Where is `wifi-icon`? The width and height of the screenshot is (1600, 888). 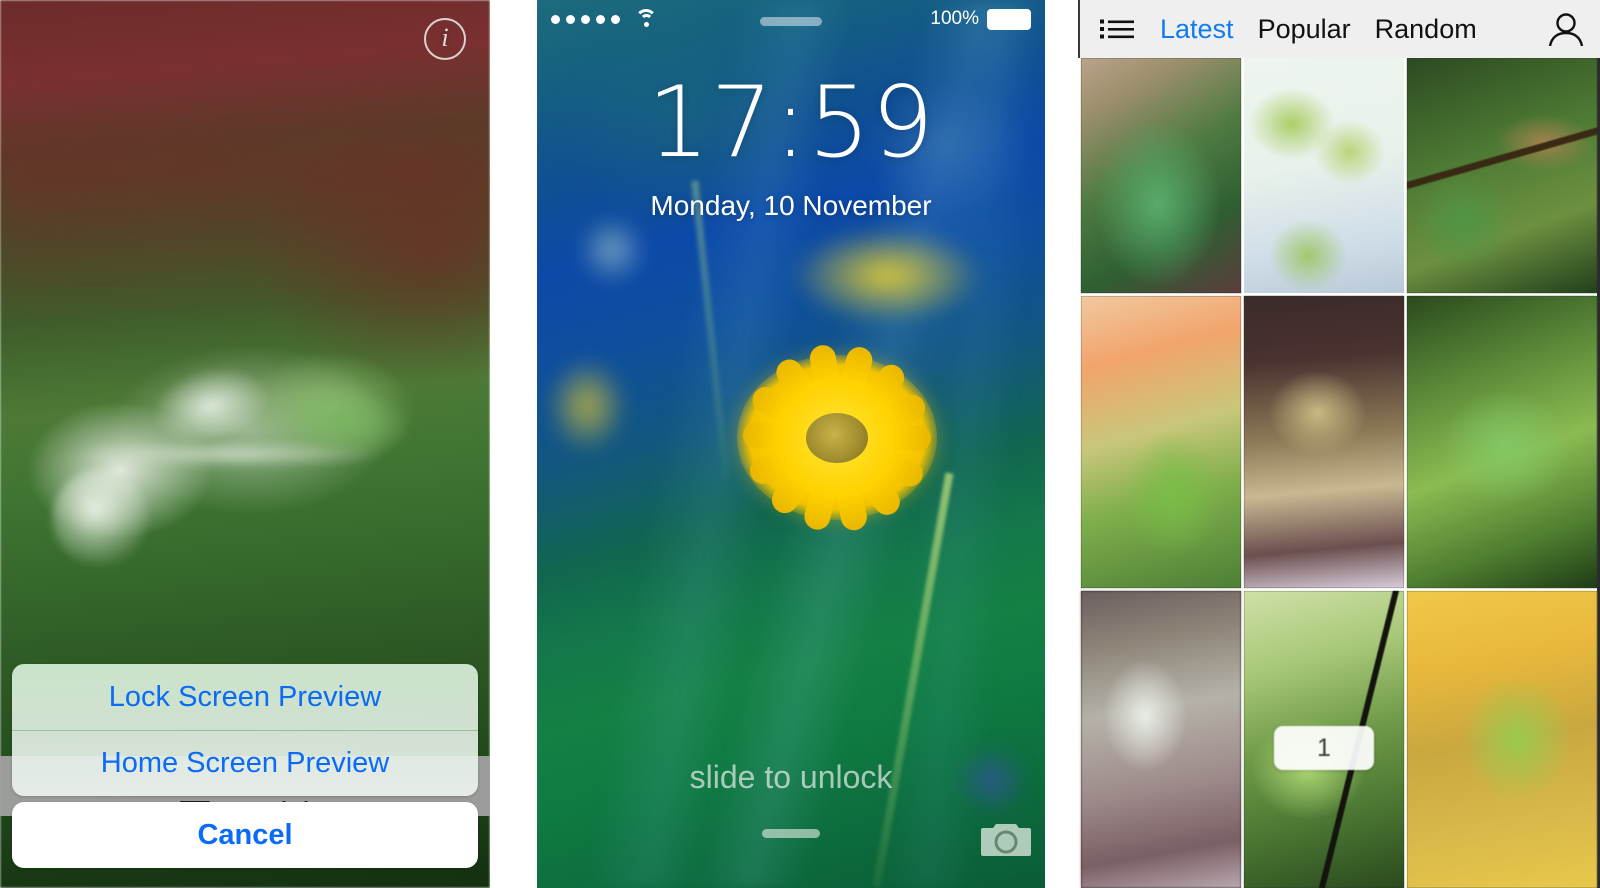
wifi-icon is located at coordinates (646, 18).